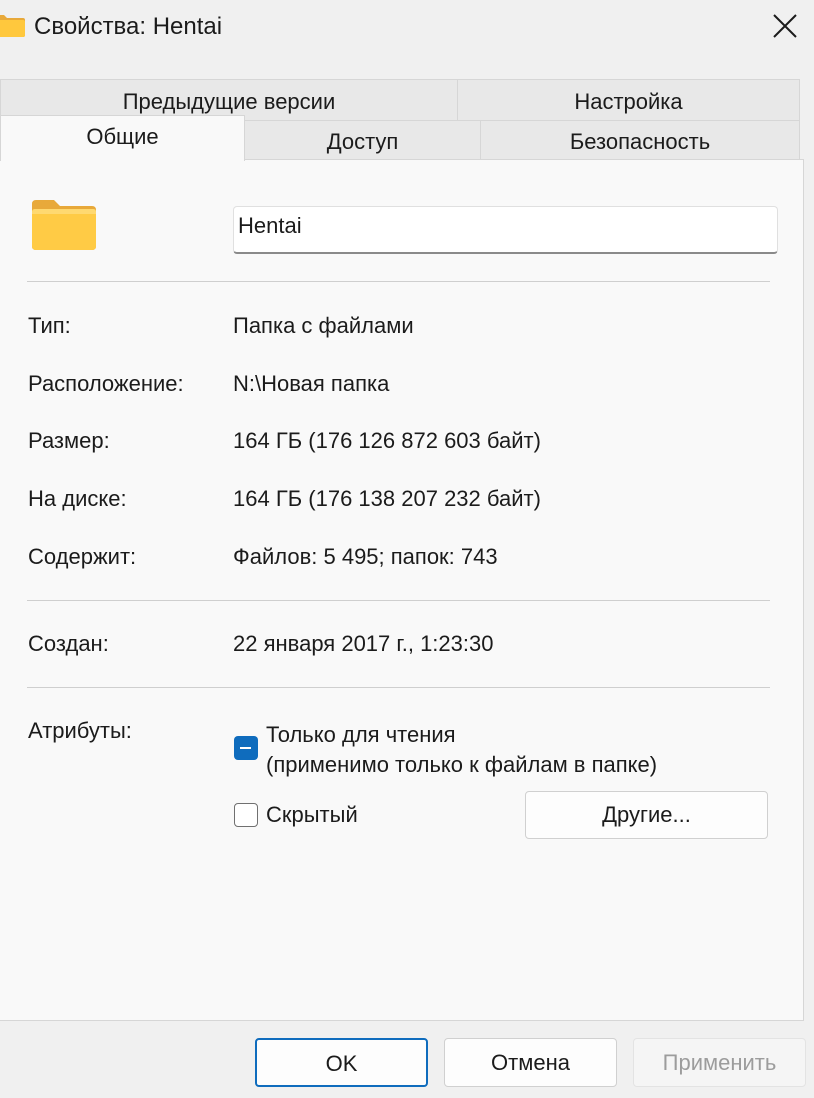 The width and height of the screenshot is (814, 1098). What do you see at coordinates (363, 643) in the screenshot?
I see `created-value: 22 января 2017 г., 1:23:30` at bounding box center [363, 643].